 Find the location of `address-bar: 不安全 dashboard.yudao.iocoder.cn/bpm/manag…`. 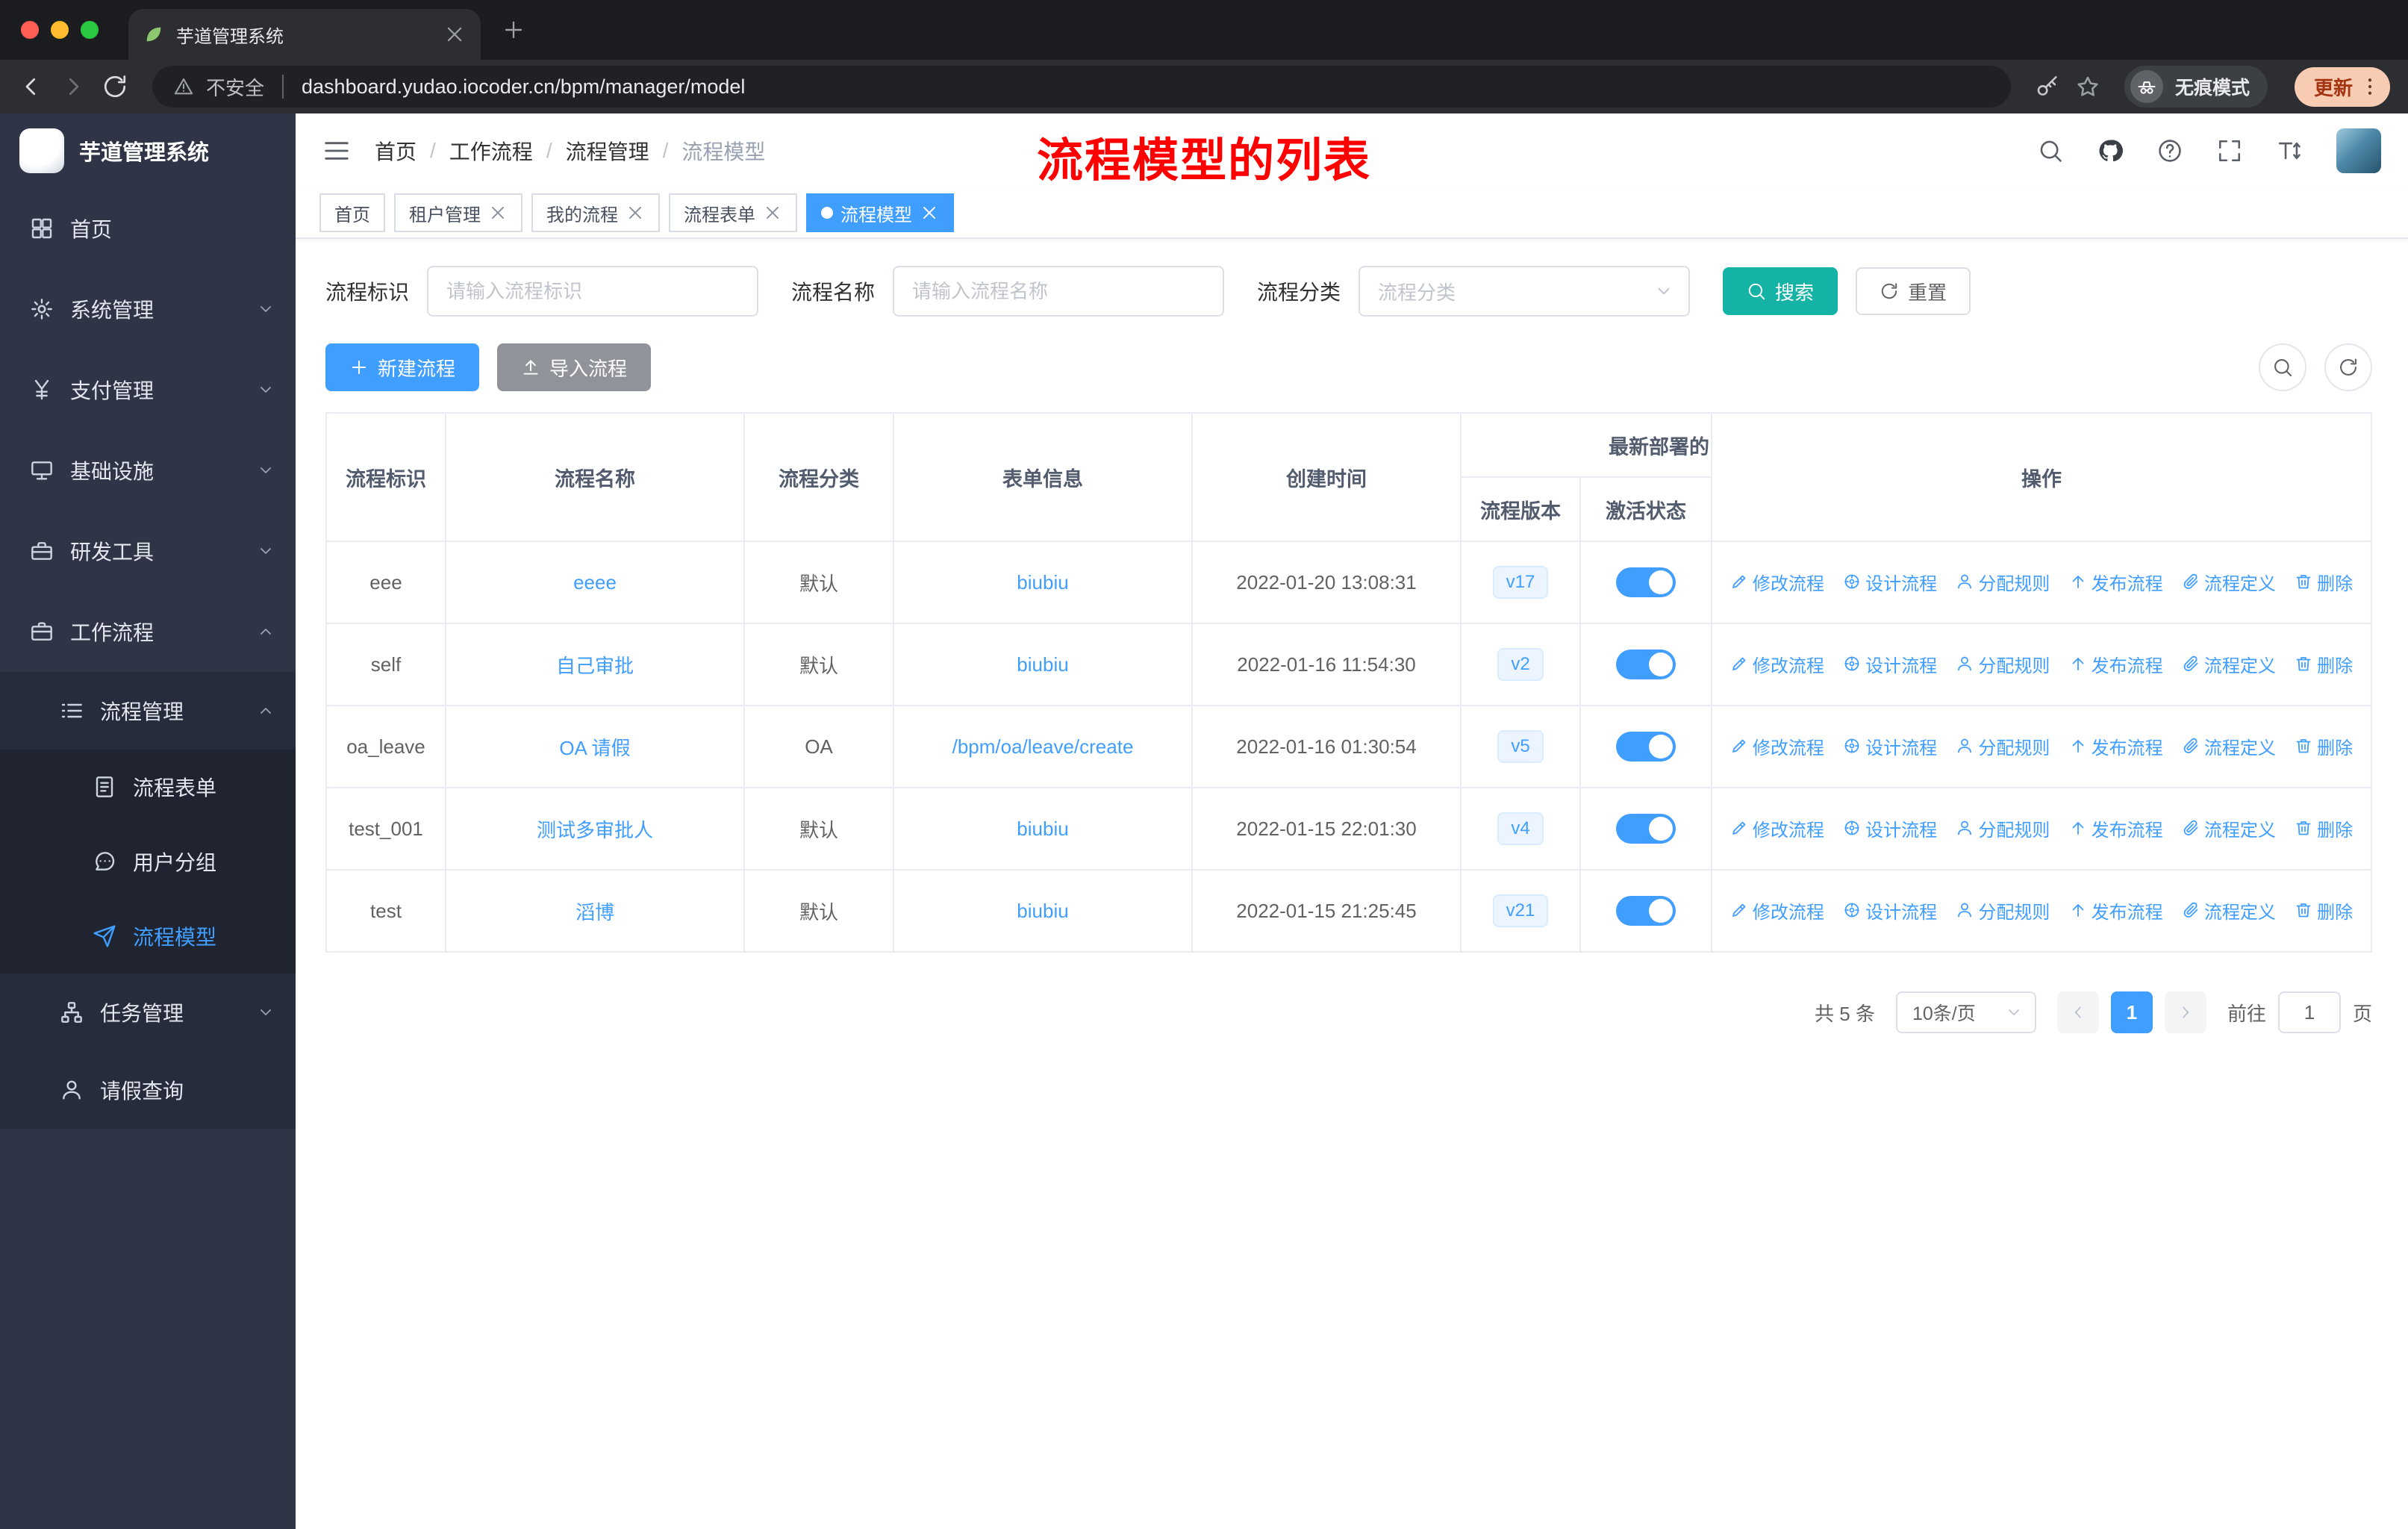

address-bar: 不安全 dashboard.yudao.iocoder.cn/bpm/manag… is located at coordinates (1081, 87).